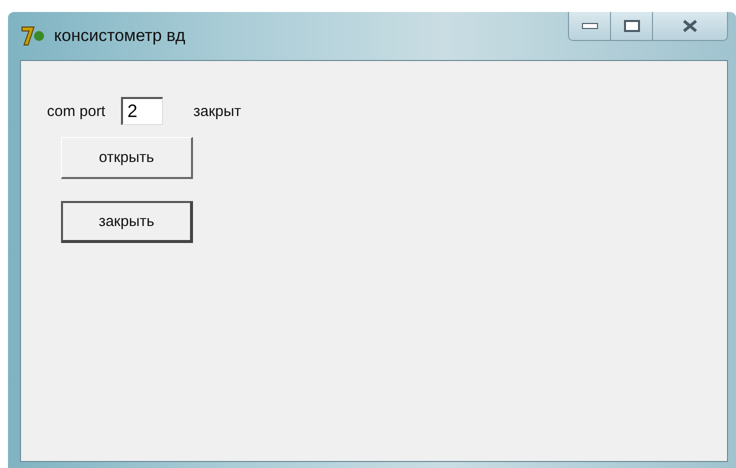 The image size is (736, 468). I want to click on window-title: консистометр вд, so click(120, 36).